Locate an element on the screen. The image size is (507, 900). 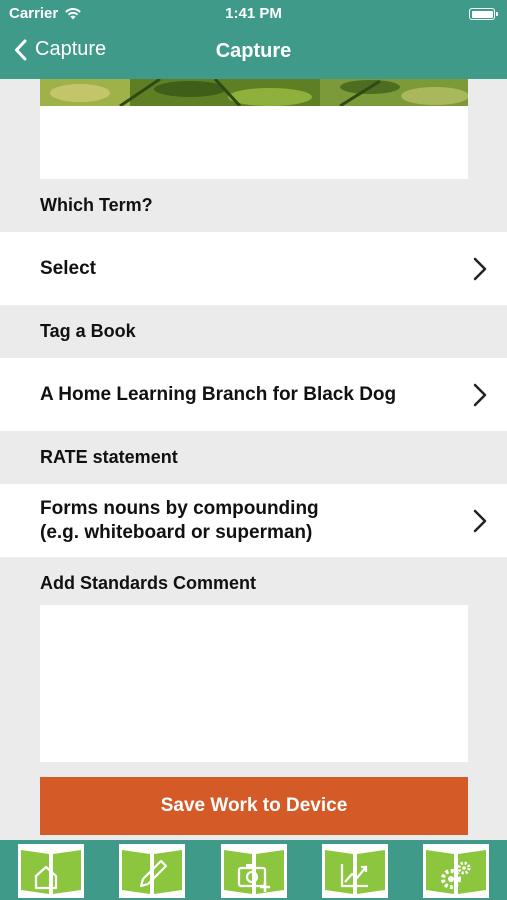
home-icon is located at coordinates (51, 871).